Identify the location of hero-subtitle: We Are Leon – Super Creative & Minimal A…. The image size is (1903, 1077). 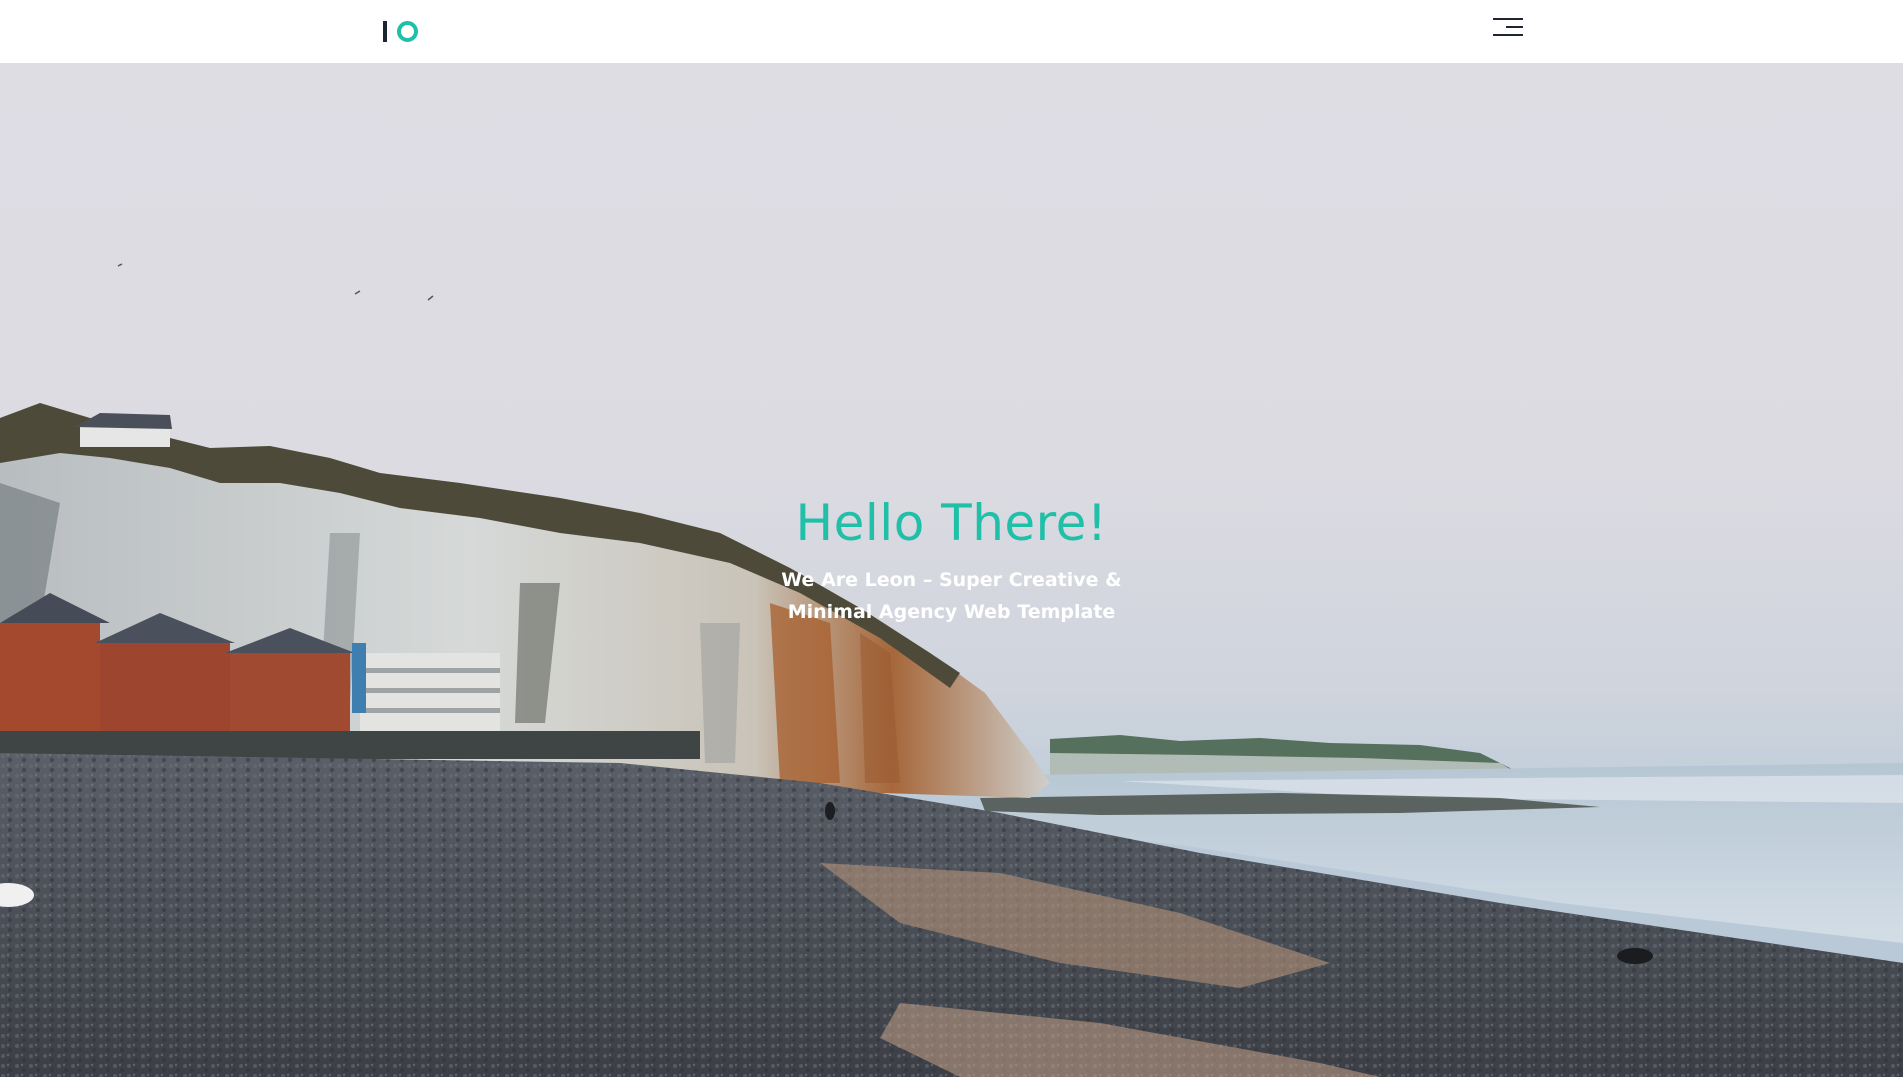
(951, 596).